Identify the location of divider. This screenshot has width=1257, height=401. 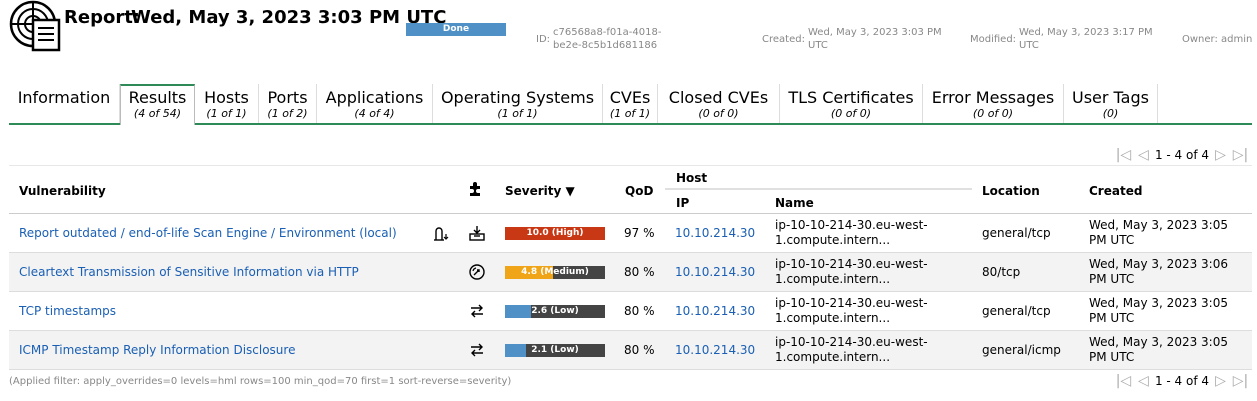
(630, 165).